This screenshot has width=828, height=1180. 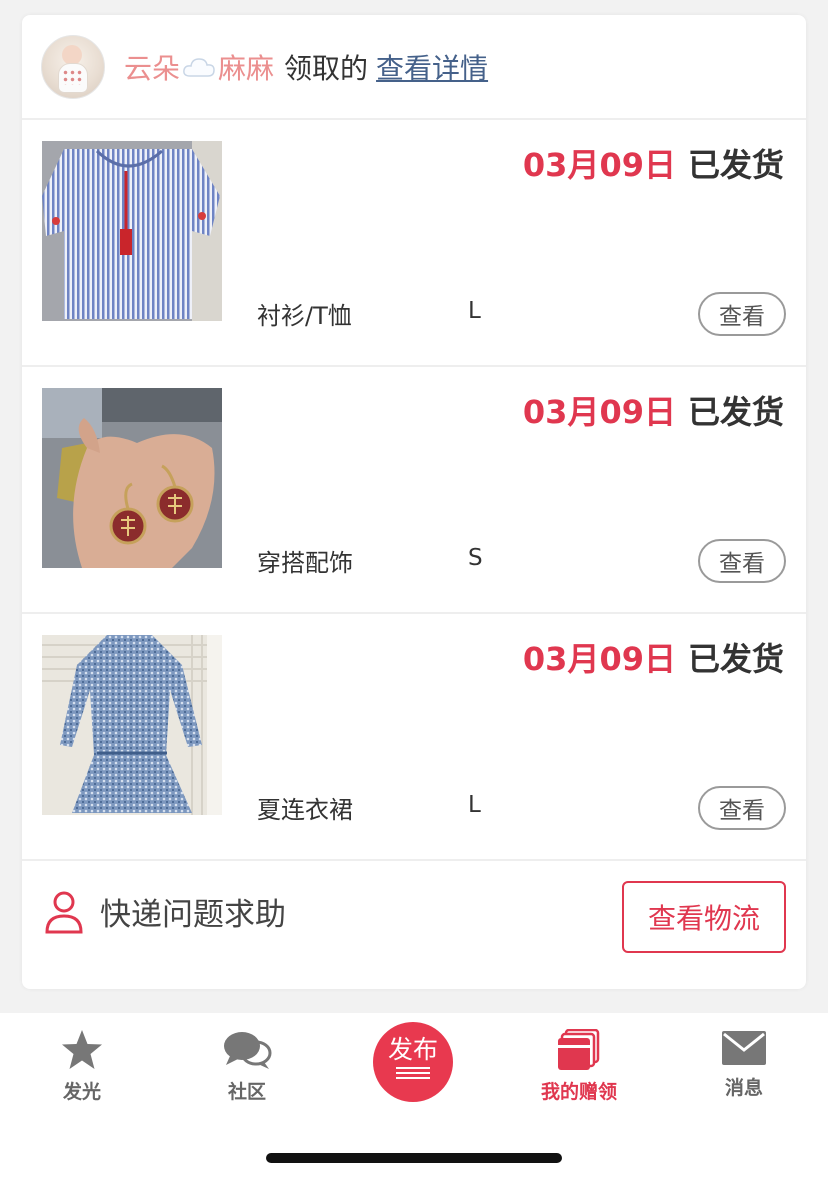 What do you see at coordinates (305, 810) in the screenshot?
I see `item-category: 夏连衣裙` at bounding box center [305, 810].